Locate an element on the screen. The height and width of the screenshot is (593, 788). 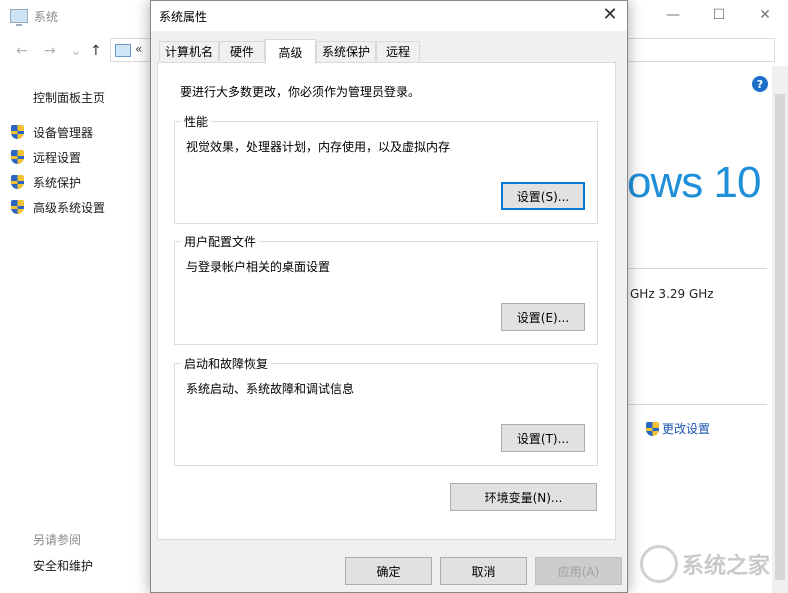
system-window-title-text: 系统 is located at coordinates (46, 16).